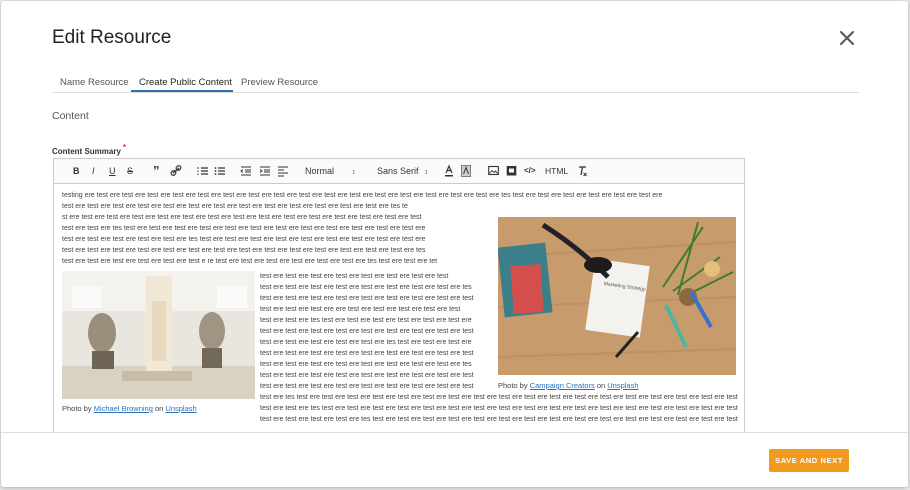 This screenshot has height=490, width=910. What do you see at coordinates (493, 171) in the screenshot?
I see `image-icon` at bounding box center [493, 171].